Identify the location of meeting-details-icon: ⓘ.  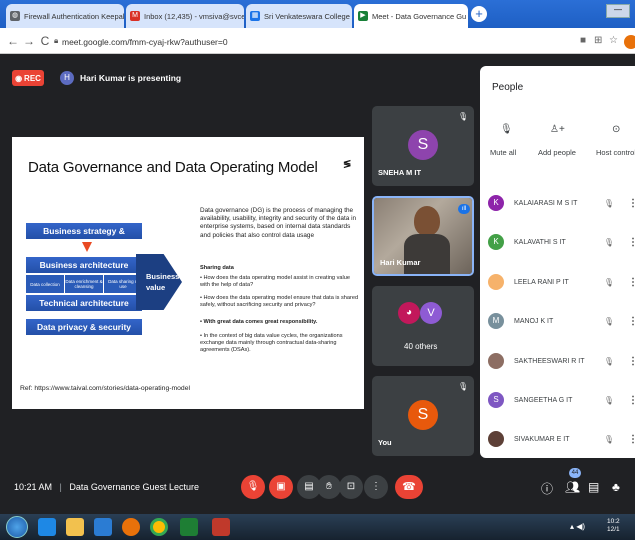
(547, 488).